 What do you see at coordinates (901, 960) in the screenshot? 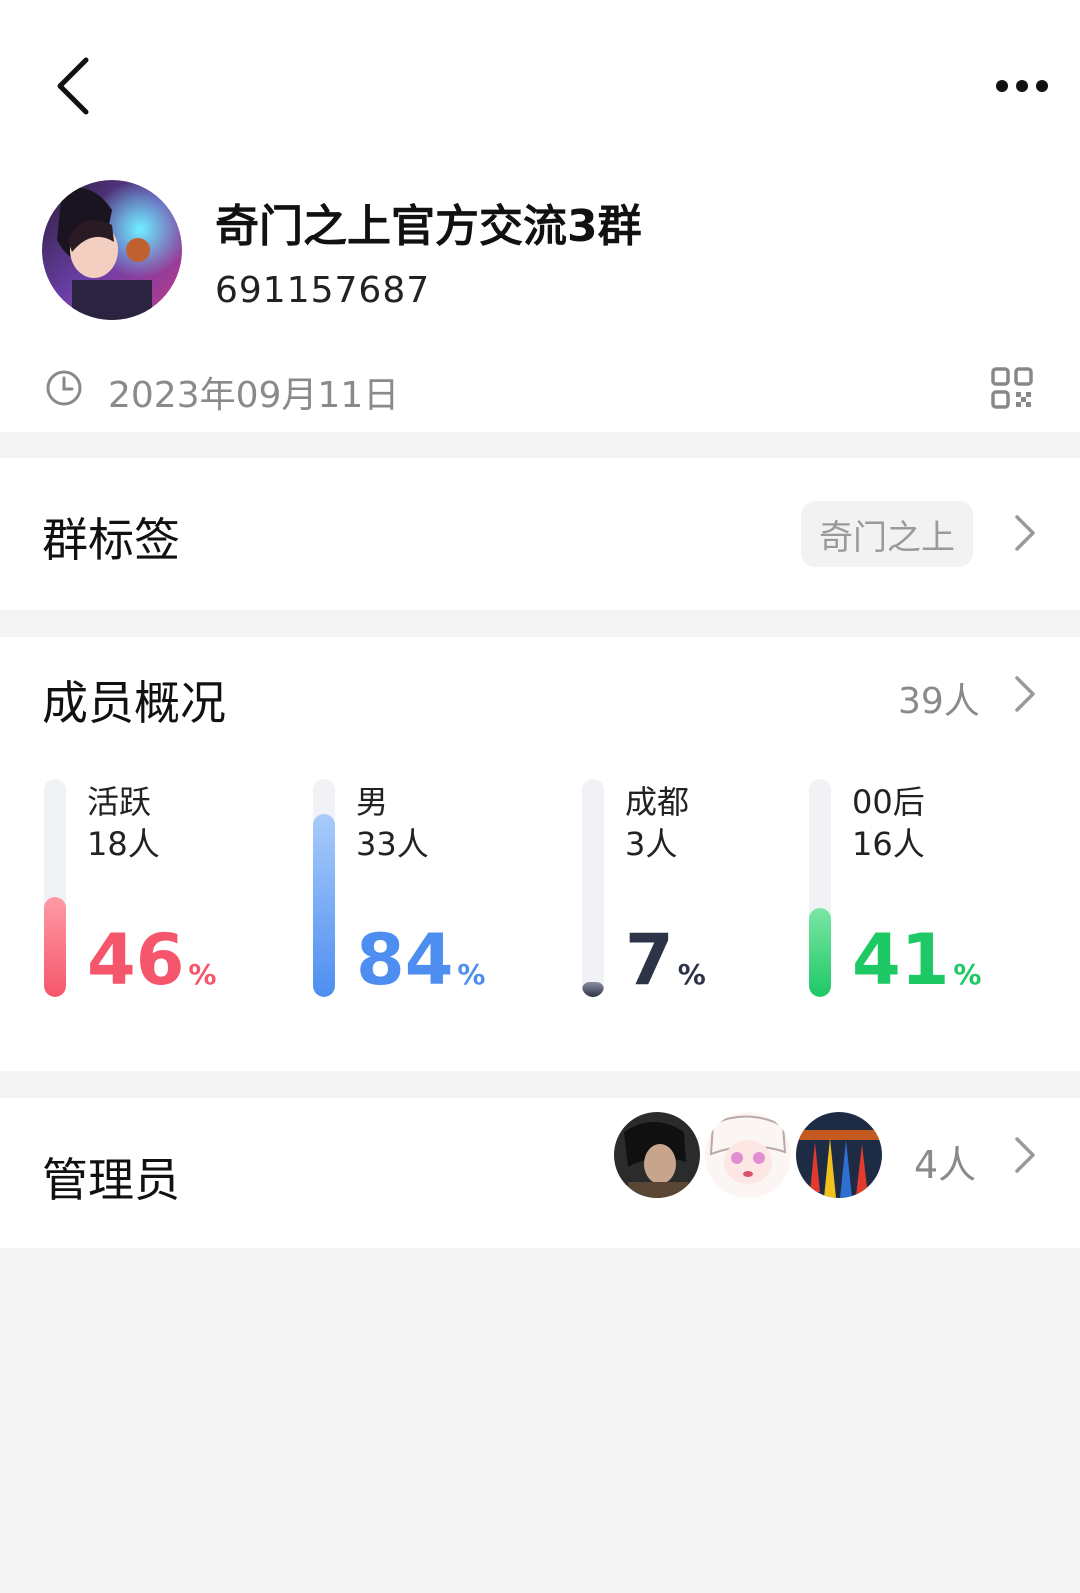
I see `stat-percent-value: 41` at bounding box center [901, 960].